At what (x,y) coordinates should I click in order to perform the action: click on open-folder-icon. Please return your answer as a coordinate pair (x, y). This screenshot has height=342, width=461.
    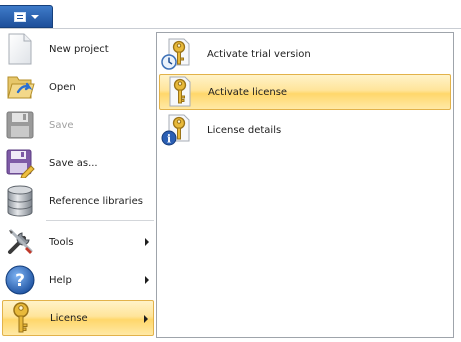
    Looking at the image, I should click on (20, 87).